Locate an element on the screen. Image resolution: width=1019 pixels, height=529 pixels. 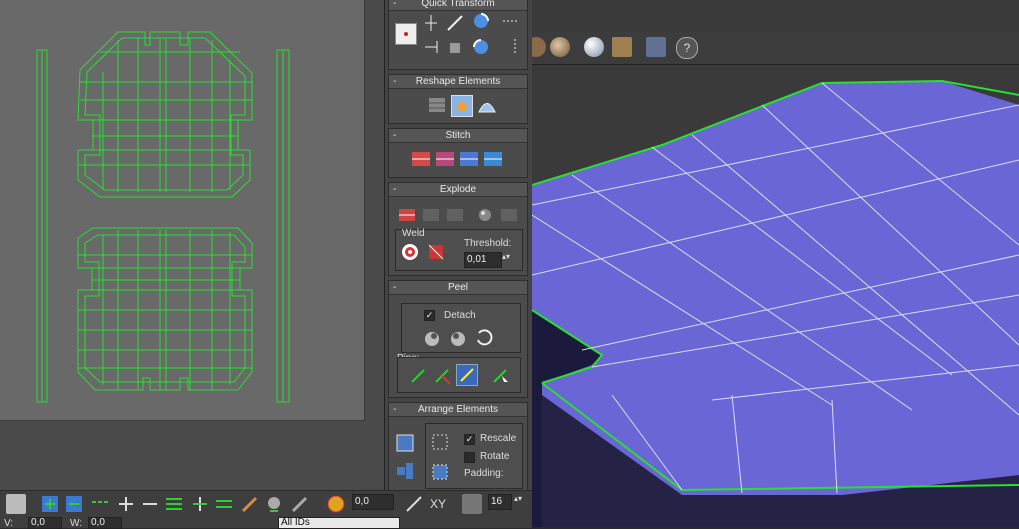
pack-normalize-icon is located at coordinates (405, 443).